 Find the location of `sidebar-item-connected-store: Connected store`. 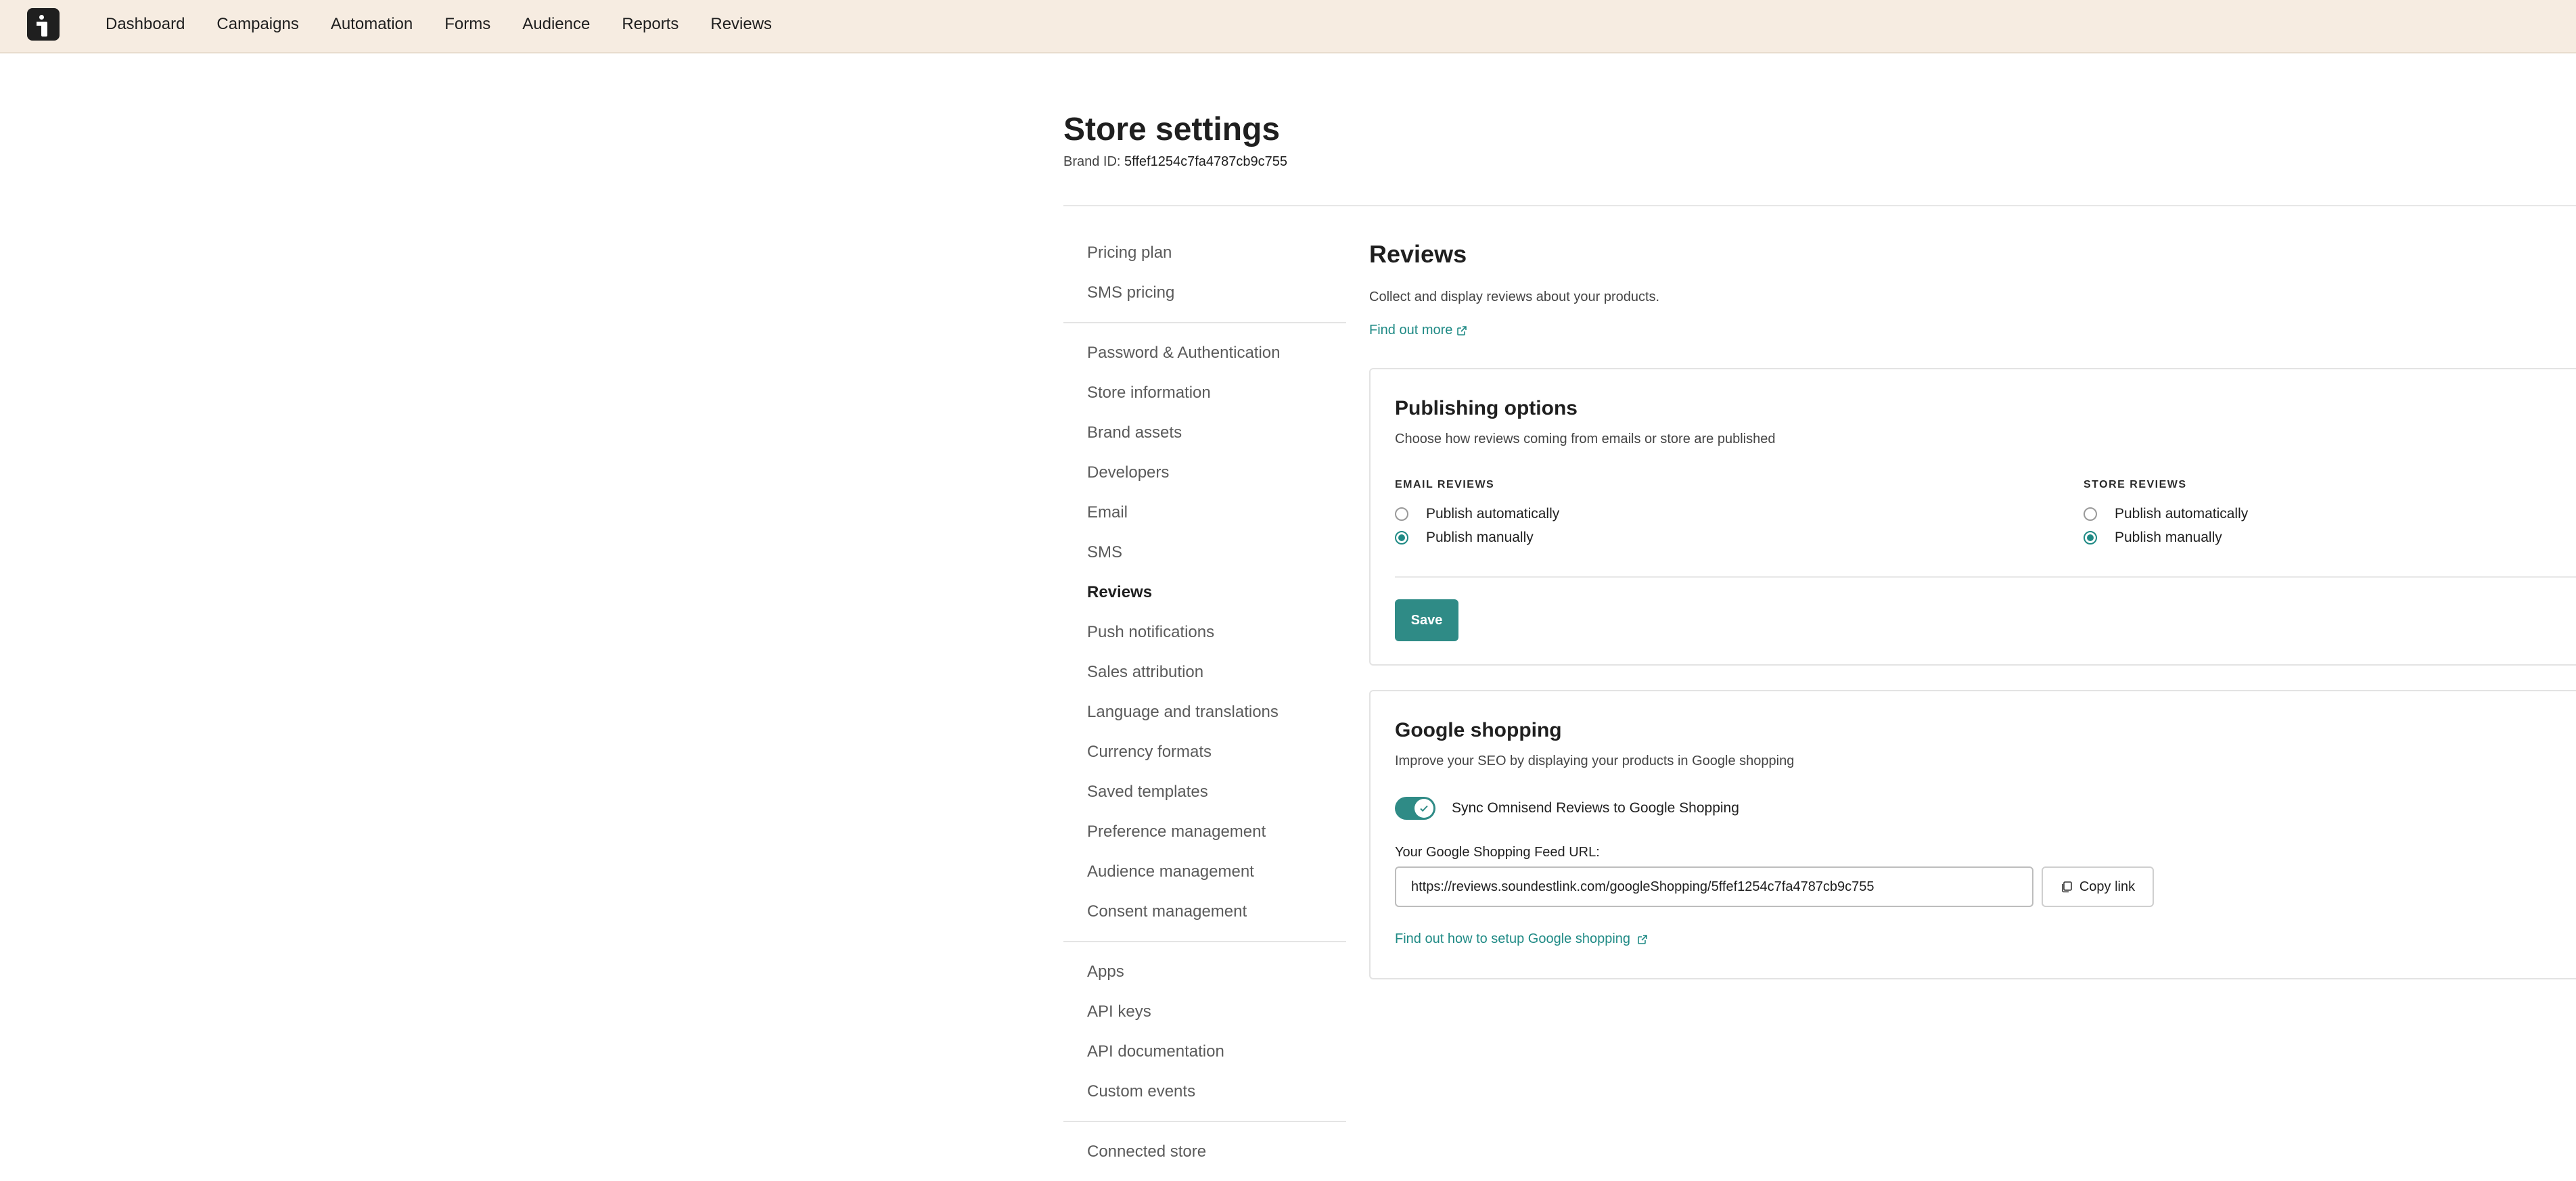

sidebar-item-connected-store: Connected store is located at coordinates (1204, 1152).